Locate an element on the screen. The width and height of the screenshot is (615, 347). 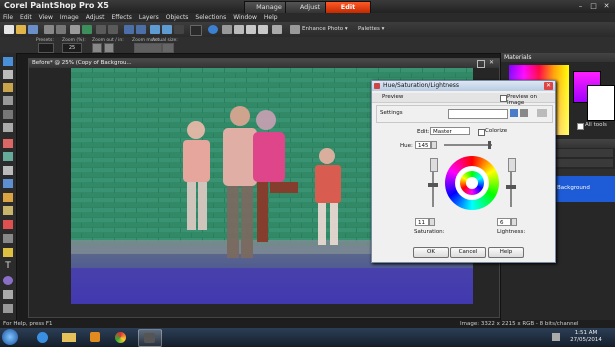
clone-tool-icon is located at coordinates (8, 170).